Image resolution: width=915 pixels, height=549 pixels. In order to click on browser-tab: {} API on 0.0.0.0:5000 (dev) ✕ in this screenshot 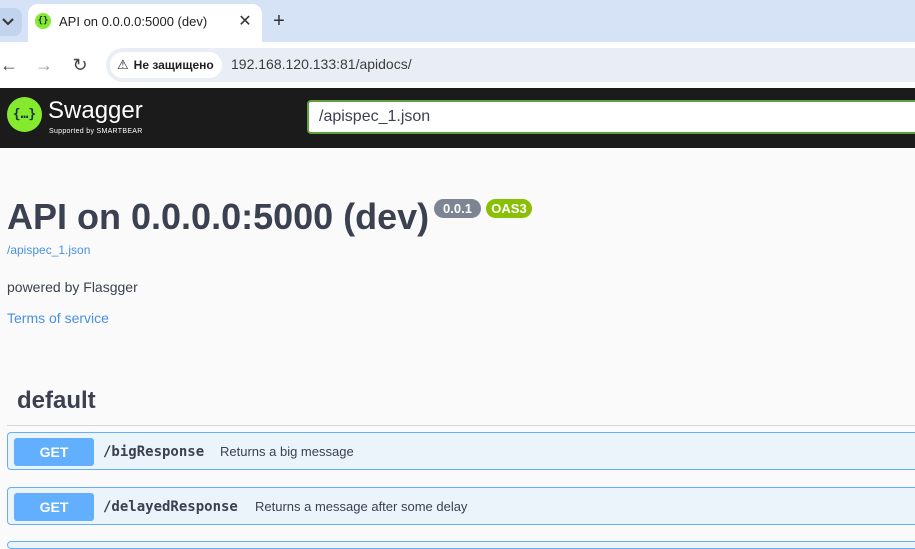, I will do `click(145, 23)`.